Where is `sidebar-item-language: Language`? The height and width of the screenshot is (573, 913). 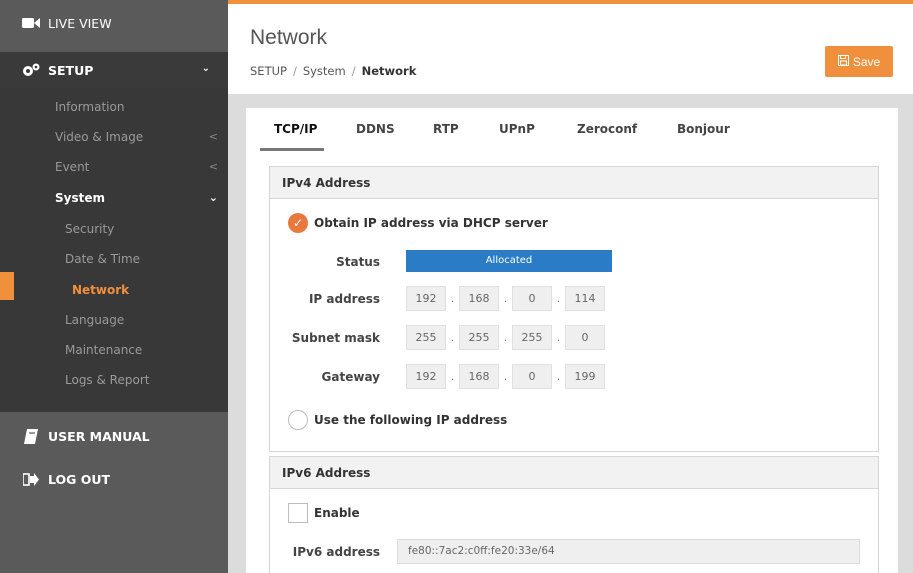
sidebar-item-language: Language is located at coordinates (114, 320).